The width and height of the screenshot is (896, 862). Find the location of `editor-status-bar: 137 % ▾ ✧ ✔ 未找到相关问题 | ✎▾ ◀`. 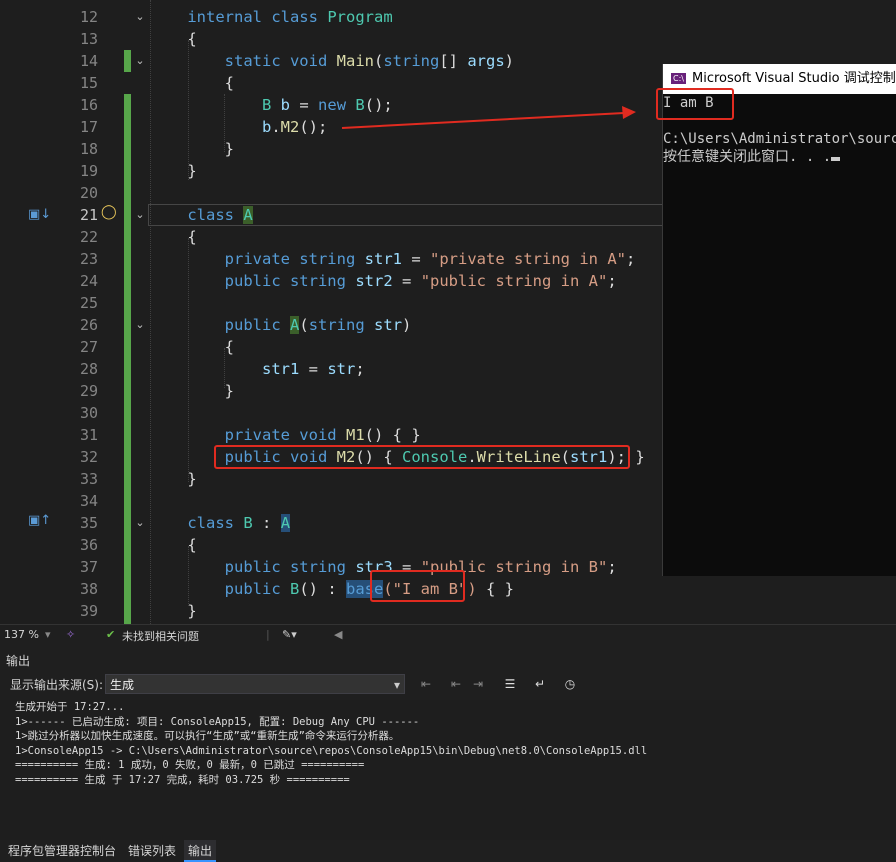

editor-status-bar: 137 % ▾ ✧ ✔ 未找到相关问题 | ✎▾ ◀ is located at coordinates (448, 634).